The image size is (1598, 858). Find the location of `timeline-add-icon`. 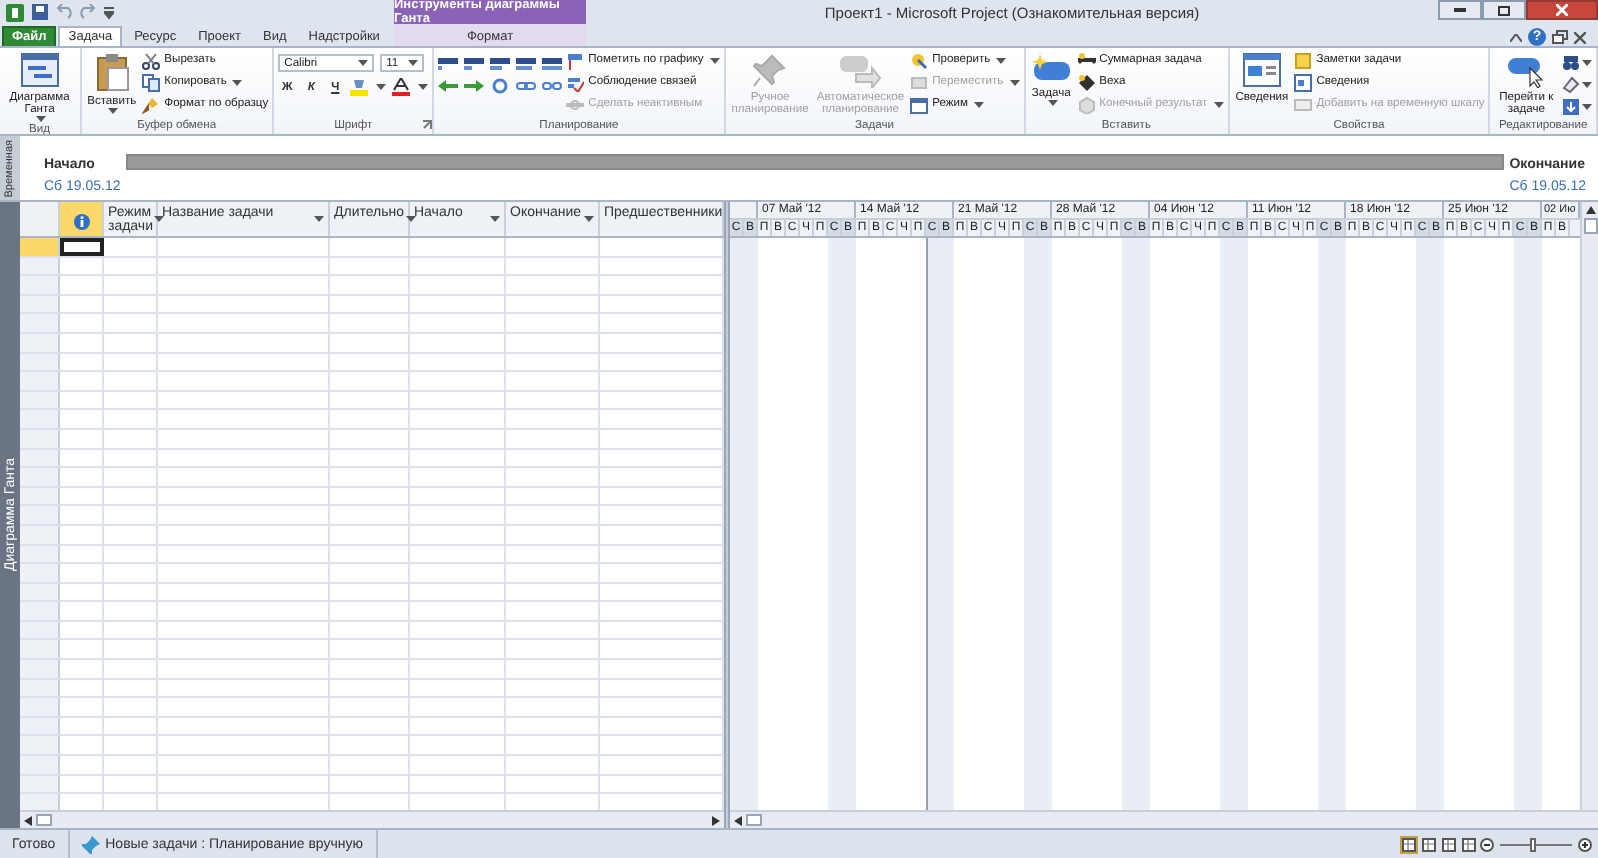

timeline-add-icon is located at coordinates (1303, 104).